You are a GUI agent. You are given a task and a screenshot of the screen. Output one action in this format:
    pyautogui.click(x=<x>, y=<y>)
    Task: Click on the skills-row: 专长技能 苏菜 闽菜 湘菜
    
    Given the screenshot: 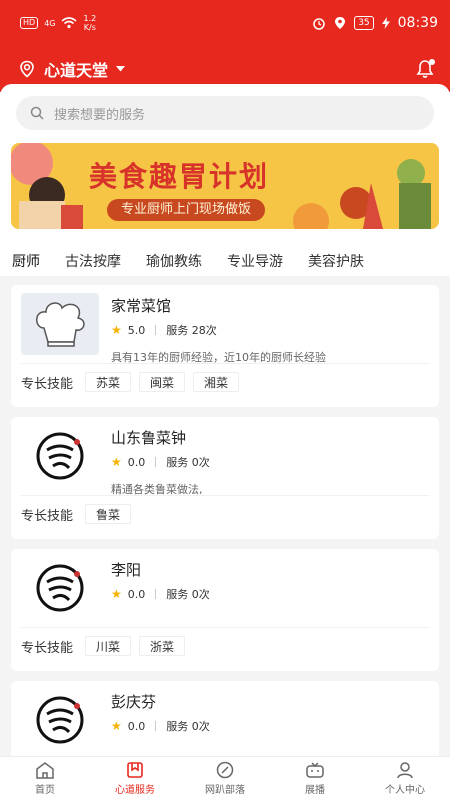 What is the action you would take?
    pyautogui.click(x=225, y=382)
    